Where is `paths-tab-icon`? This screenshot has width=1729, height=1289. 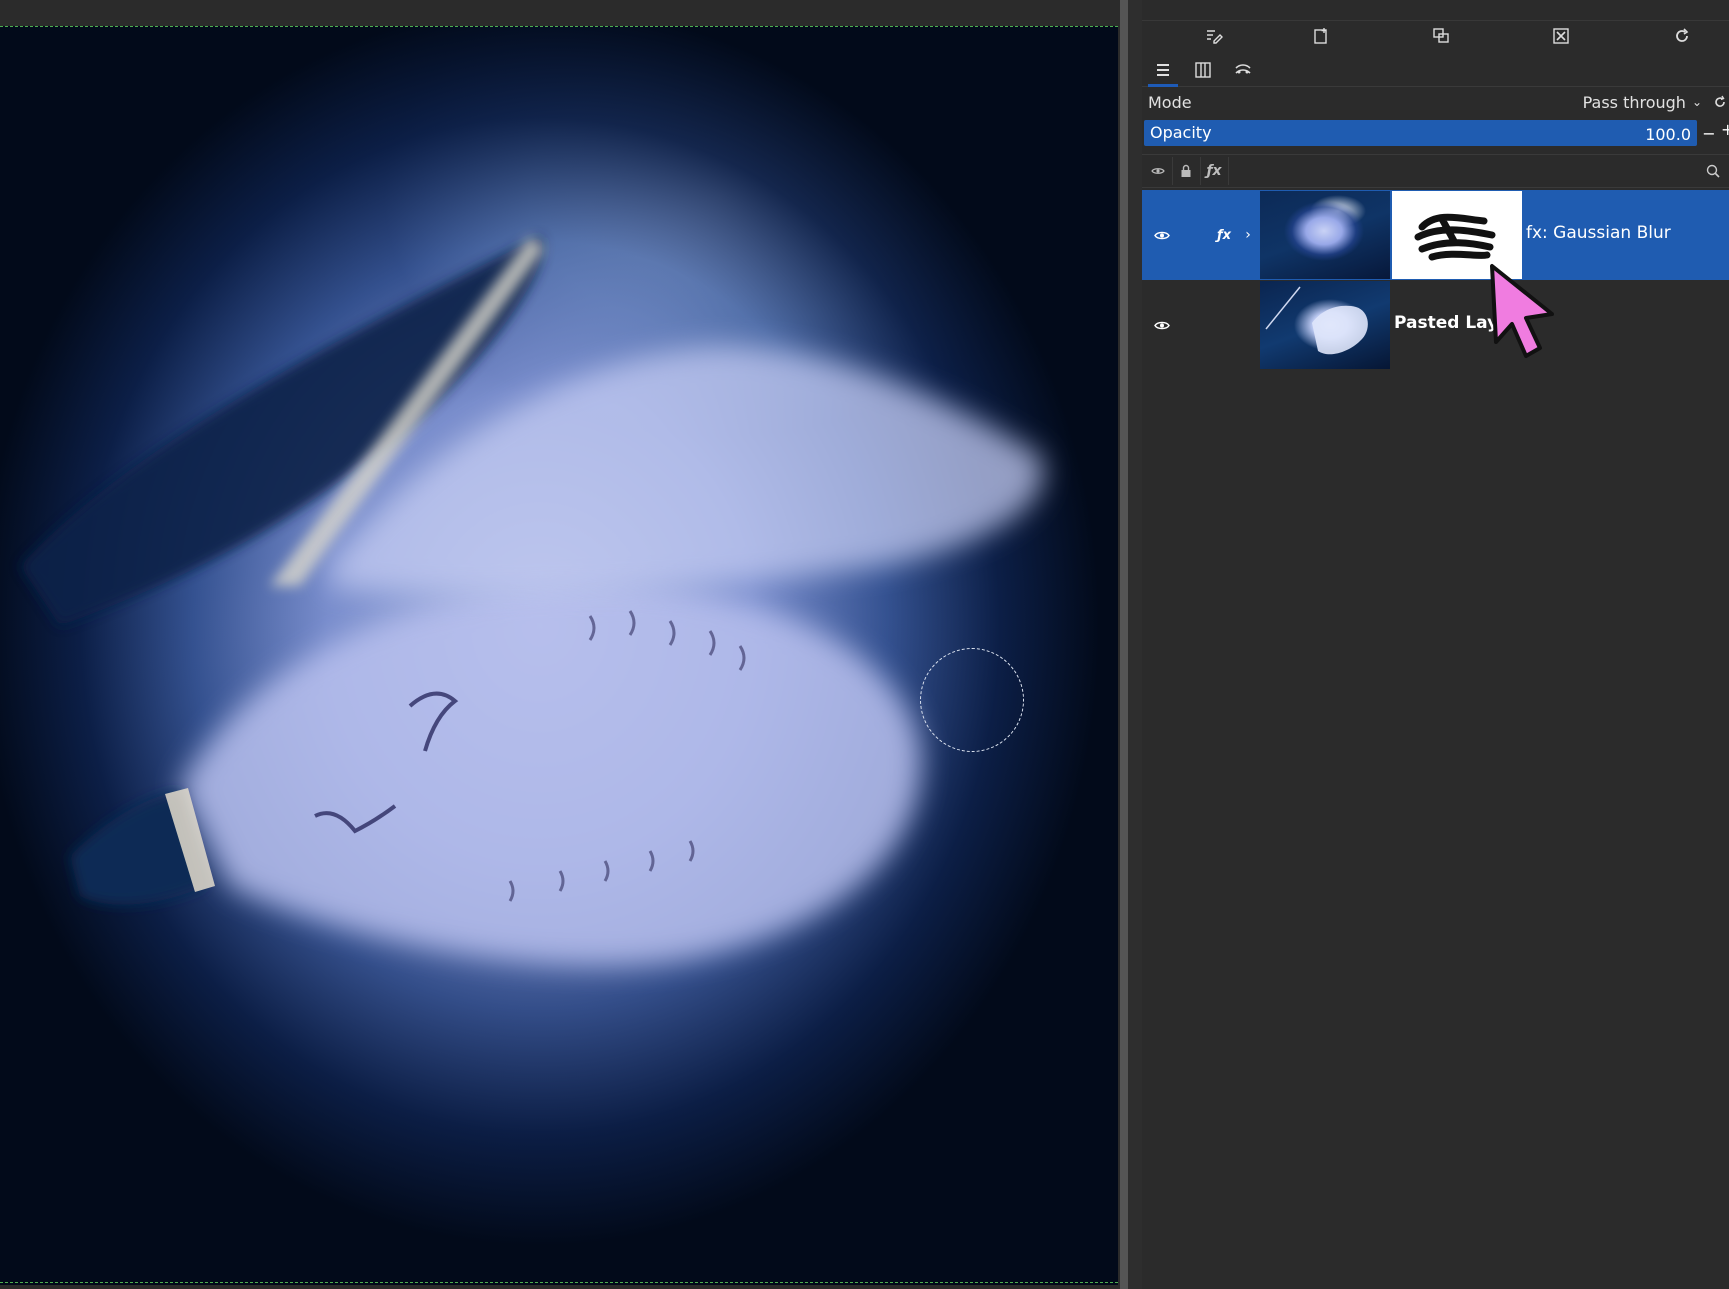 paths-tab-icon is located at coordinates (1243, 70).